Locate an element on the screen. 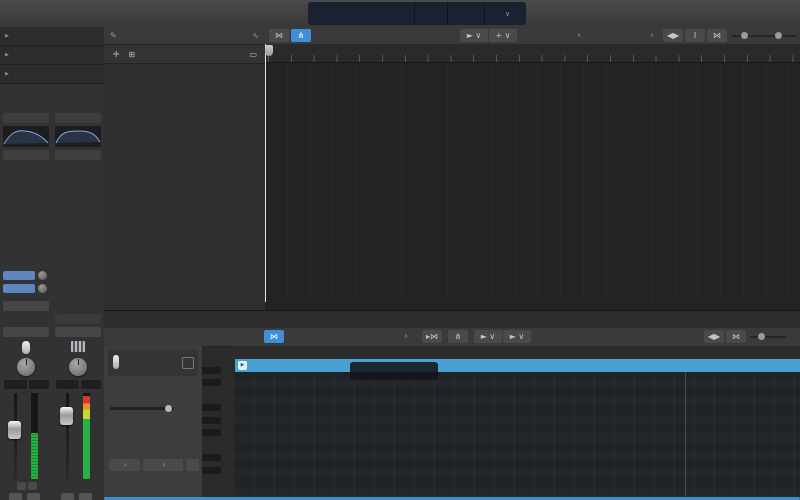 This screenshot has height=500, width=800. flex-mode-icon: ⋔ is located at coordinates (301, 35).